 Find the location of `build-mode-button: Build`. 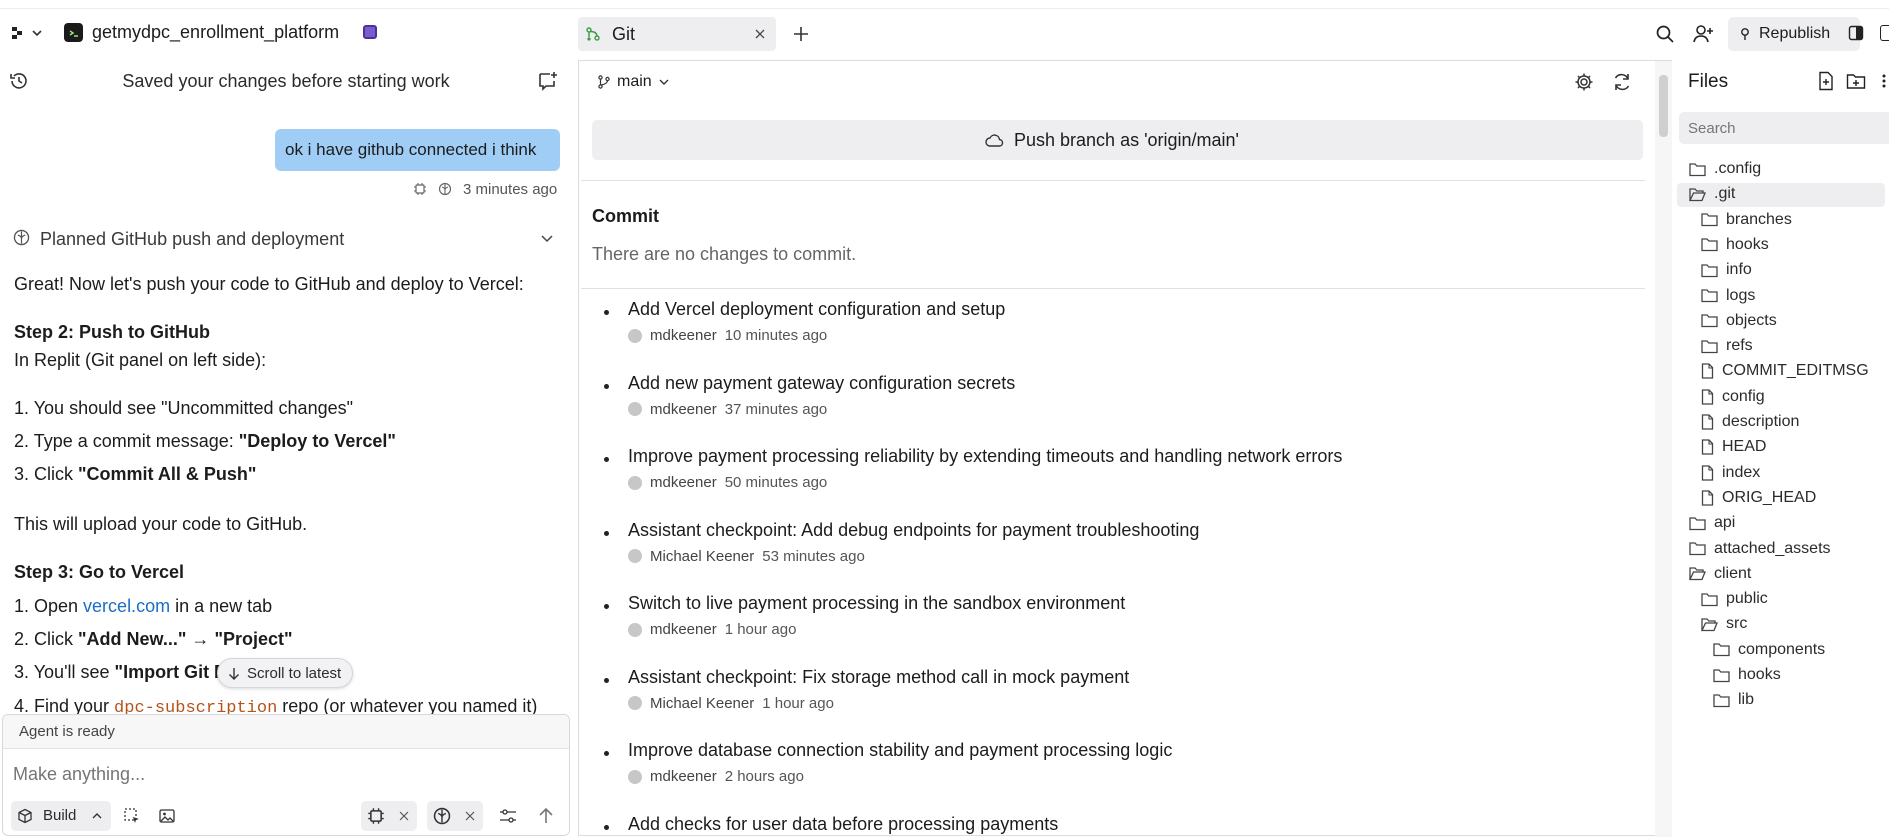

build-mode-button: Build is located at coordinates (61, 816).